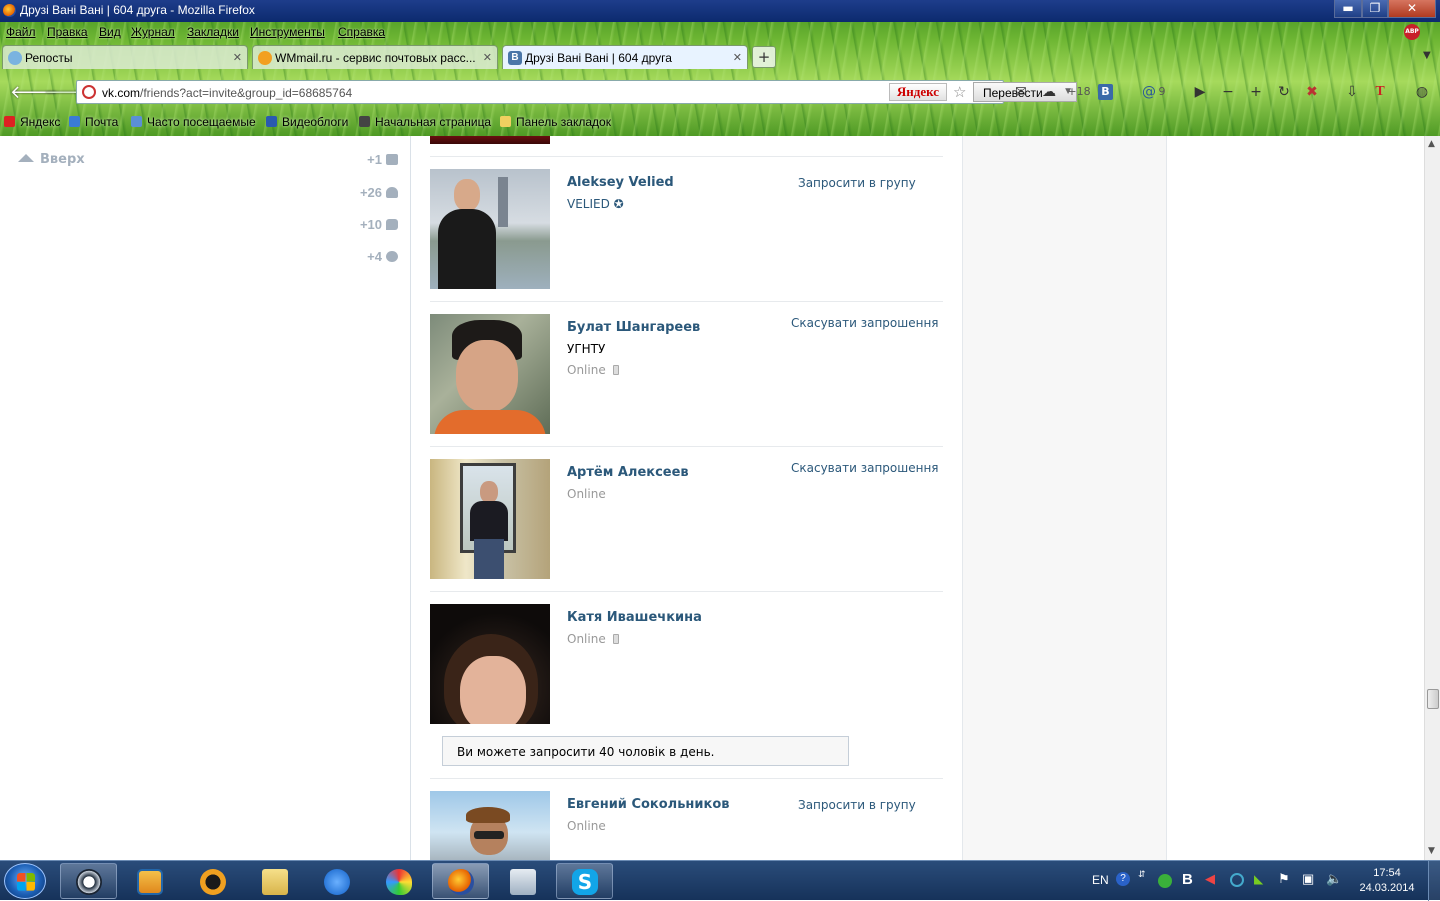 This screenshot has height=901, width=1440. I want to click on new-tab-button: +, so click(764, 57).